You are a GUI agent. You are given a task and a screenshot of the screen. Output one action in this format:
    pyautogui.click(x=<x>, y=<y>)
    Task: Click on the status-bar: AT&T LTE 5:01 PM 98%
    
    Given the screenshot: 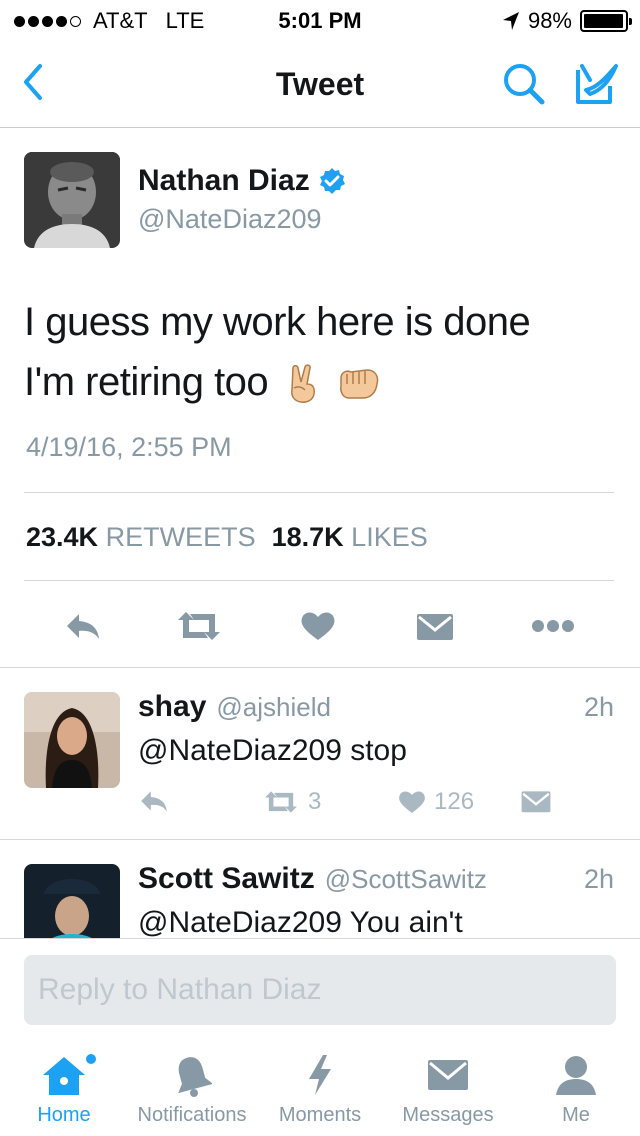 What is the action you would take?
    pyautogui.click(x=320, y=20)
    